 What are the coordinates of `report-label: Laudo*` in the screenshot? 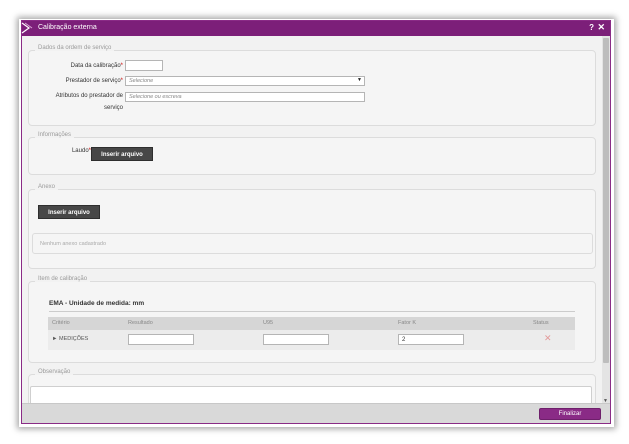 It's located at (65, 151).